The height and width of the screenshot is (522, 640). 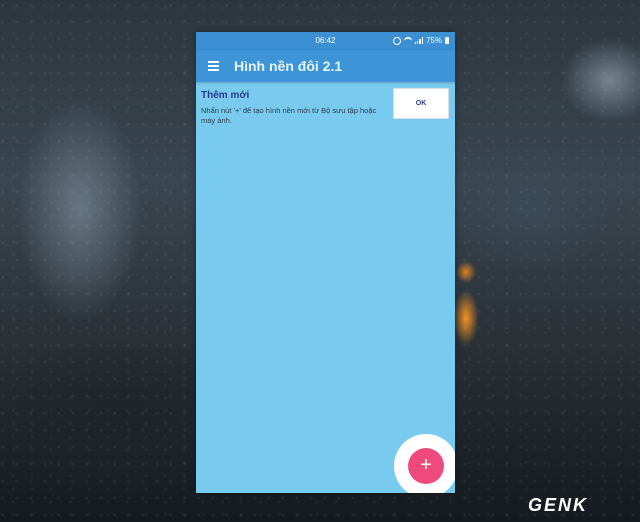 I want to click on status-icons: 75%, so click(x=420, y=40).